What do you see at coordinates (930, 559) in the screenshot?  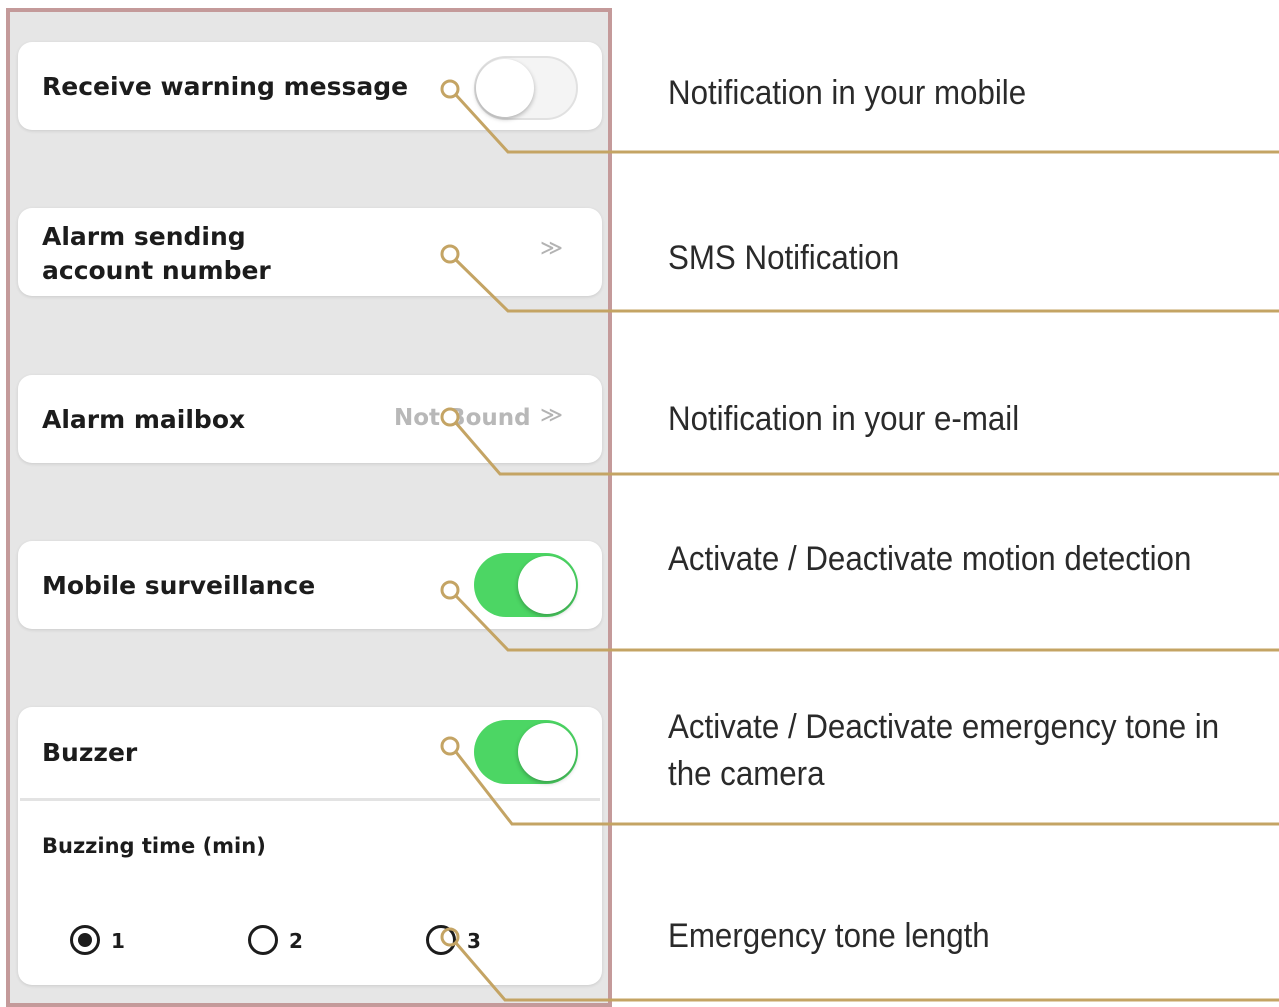 I see `annotation-mobile-surveillance: Activate / Deactivate motion detection` at bounding box center [930, 559].